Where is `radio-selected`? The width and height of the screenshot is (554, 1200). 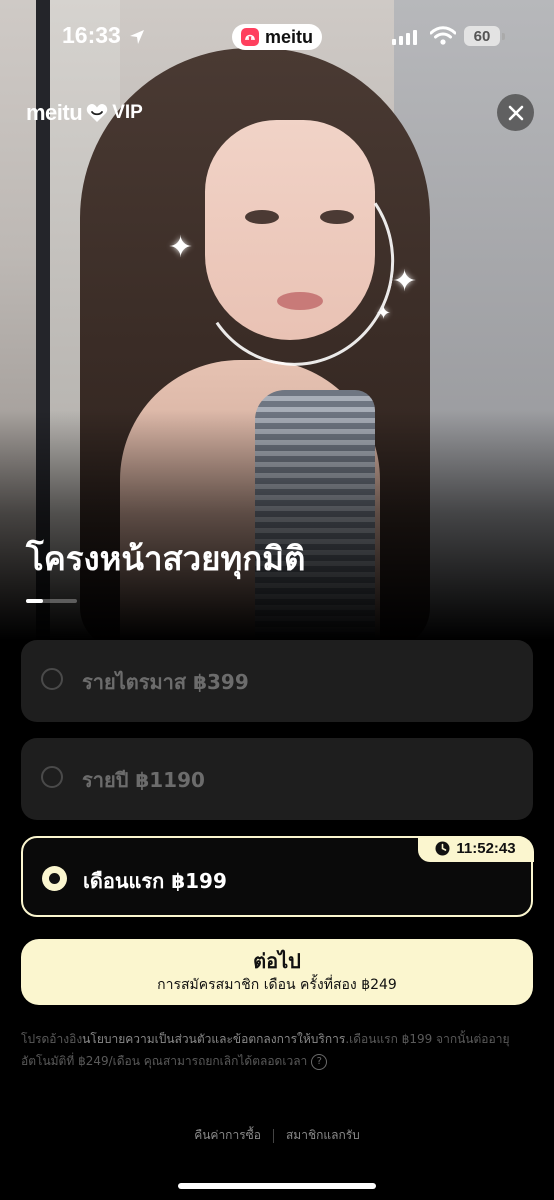 radio-selected is located at coordinates (54, 878).